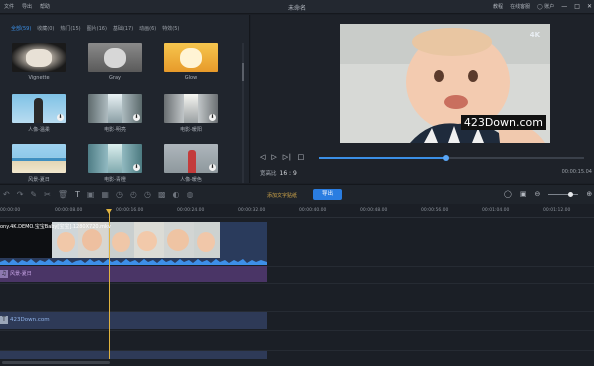 The image size is (594, 366). I want to click on library-scrollbar-thumb, so click(243, 72).